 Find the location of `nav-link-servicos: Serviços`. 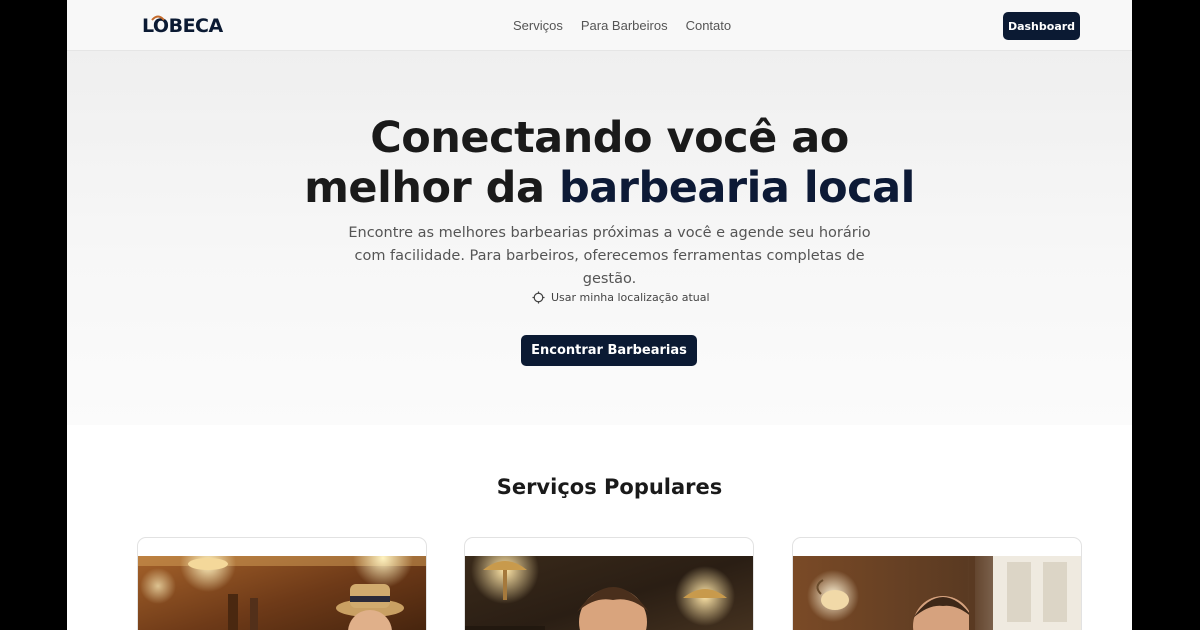

nav-link-servicos: Serviços is located at coordinates (538, 25).